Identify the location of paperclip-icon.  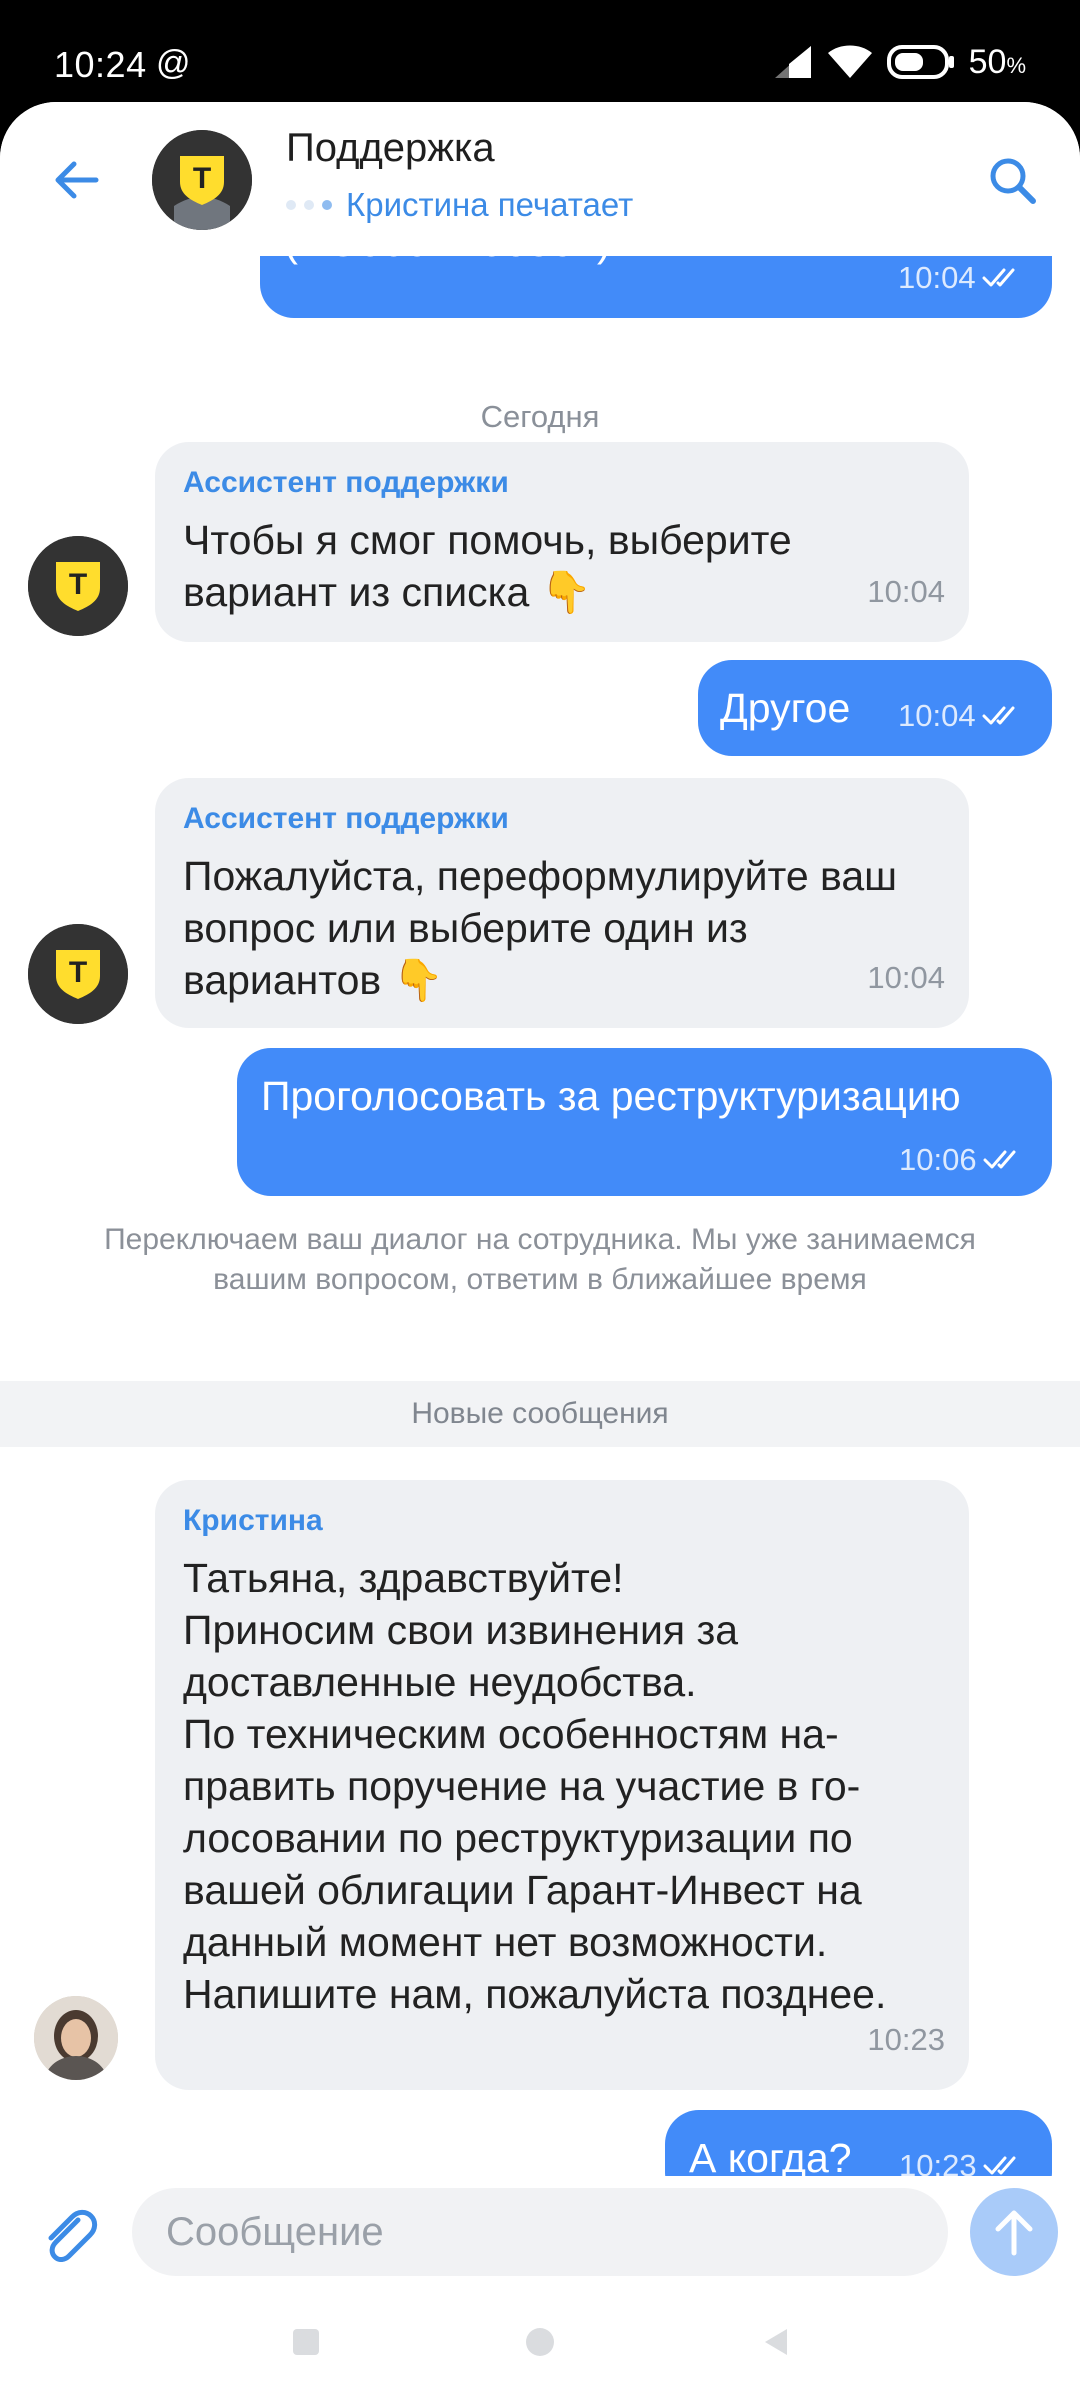
(73, 2235).